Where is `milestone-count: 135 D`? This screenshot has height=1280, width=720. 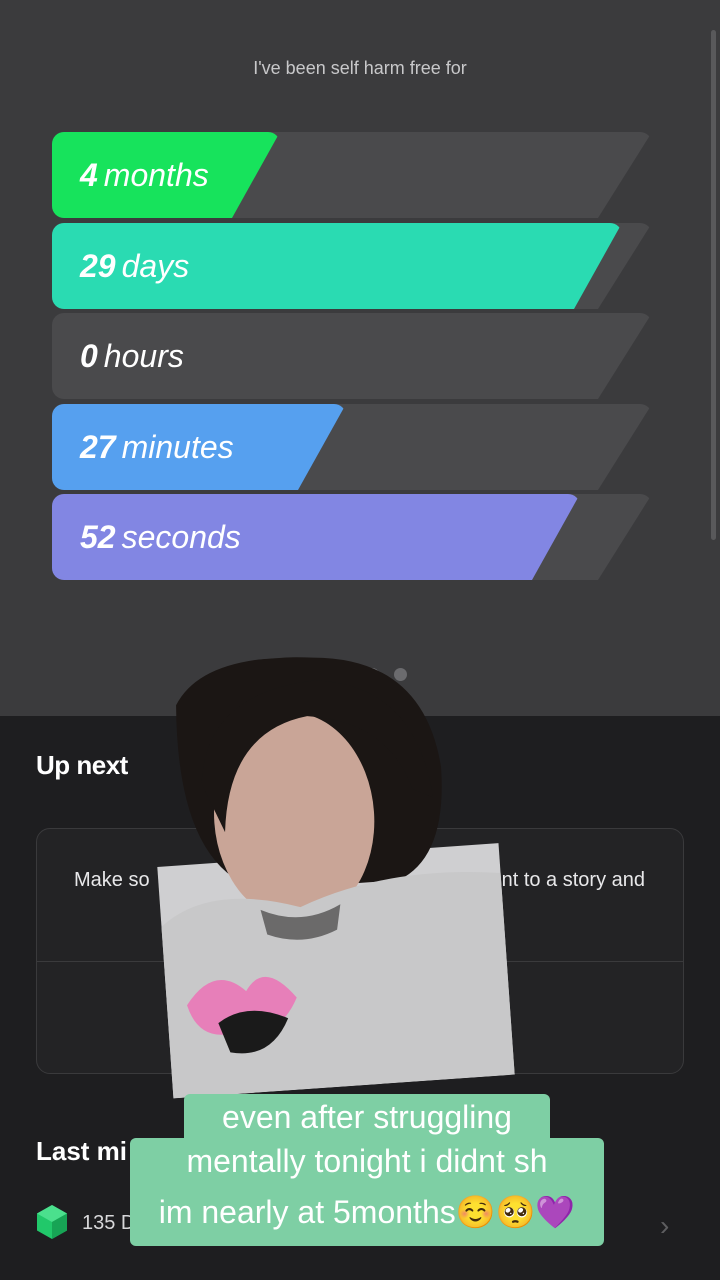 milestone-count: 135 D is located at coordinates (109, 1223).